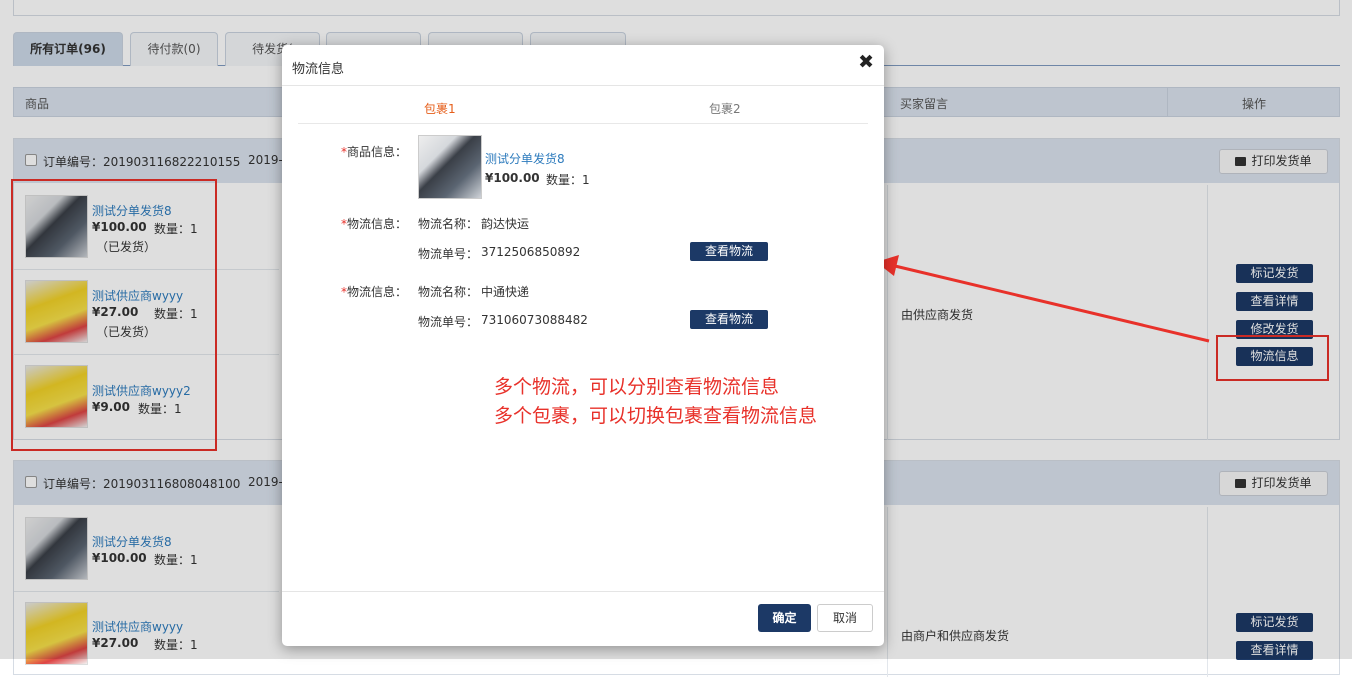  What do you see at coordinates (377, 152) in the screenshot?
I see `product-info-label-text: 商品信息：` at bounding box center [377, 152].